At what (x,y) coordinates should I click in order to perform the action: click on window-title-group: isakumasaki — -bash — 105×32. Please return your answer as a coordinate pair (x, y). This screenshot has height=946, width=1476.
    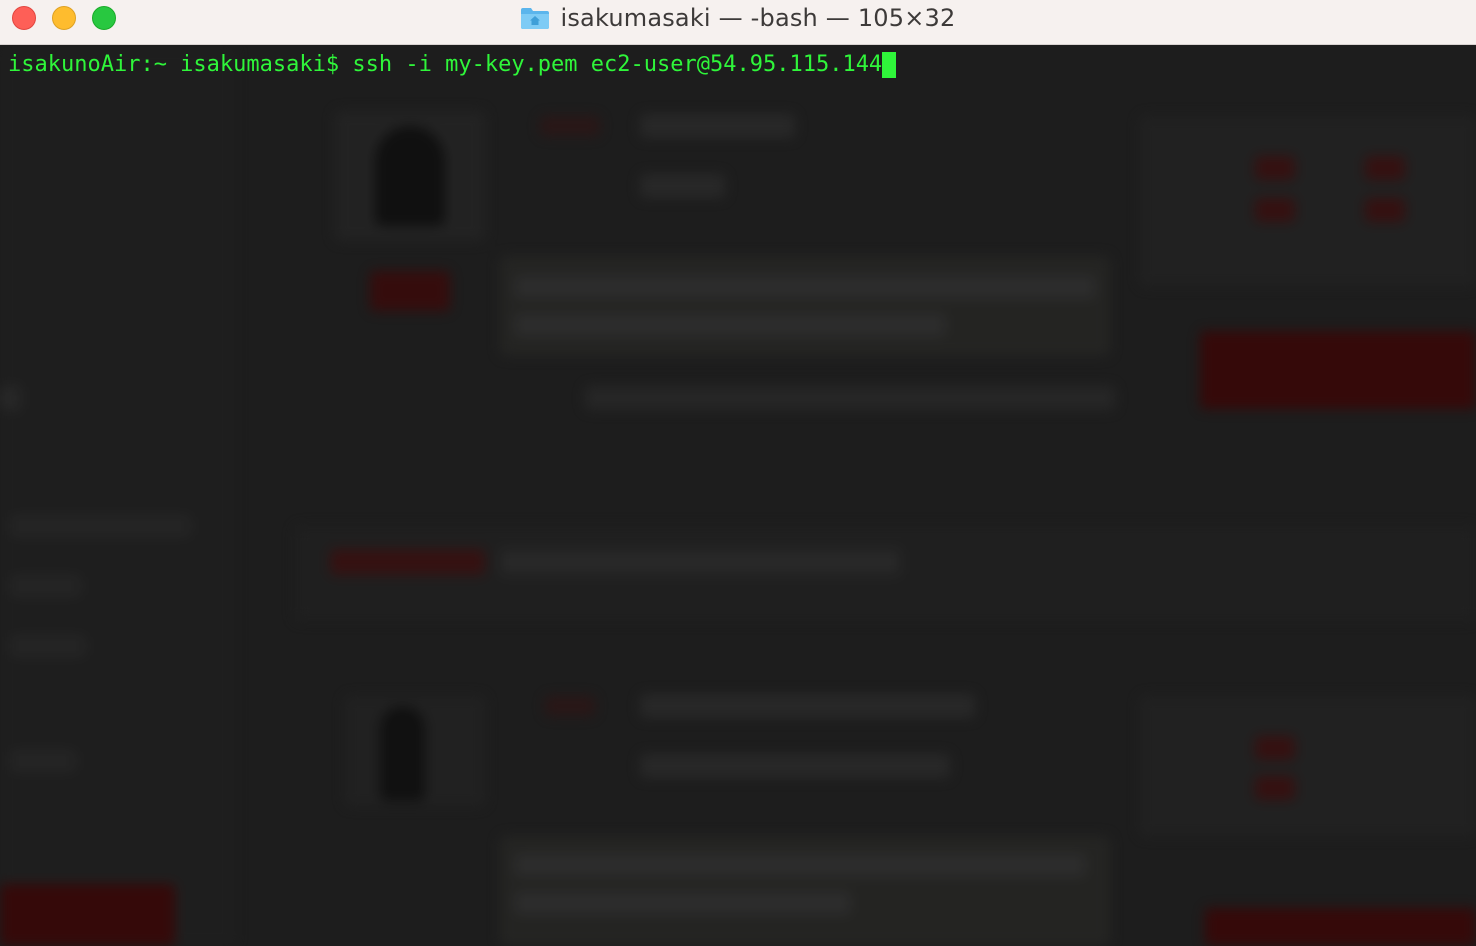
    Looking at the image, I should click on (738, 18).